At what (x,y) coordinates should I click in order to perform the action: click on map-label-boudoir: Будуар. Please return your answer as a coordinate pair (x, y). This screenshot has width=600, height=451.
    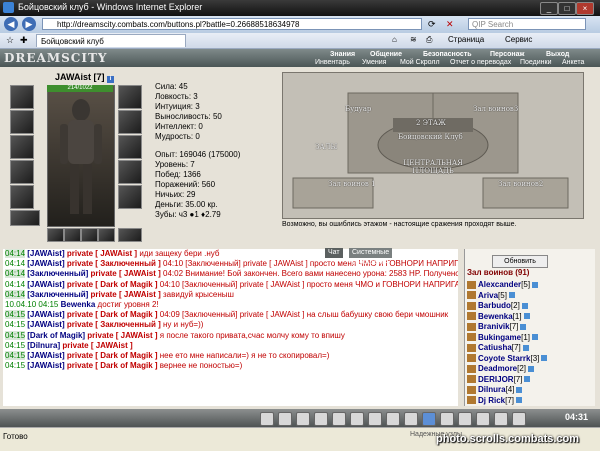
    Looking at the image, I should click on (358, 109).